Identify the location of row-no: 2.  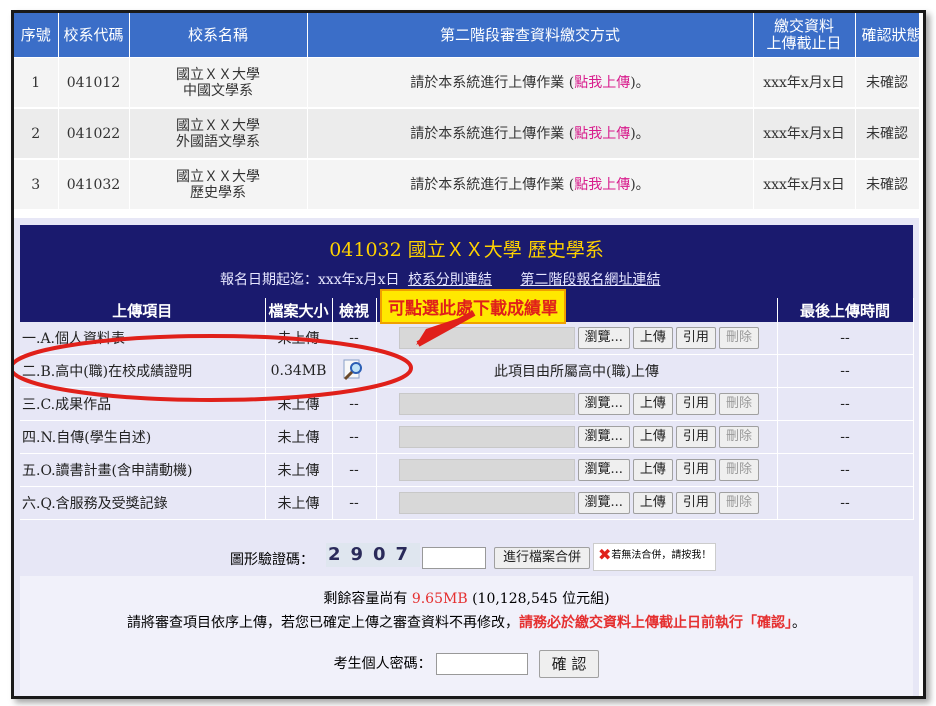
(36, 134).